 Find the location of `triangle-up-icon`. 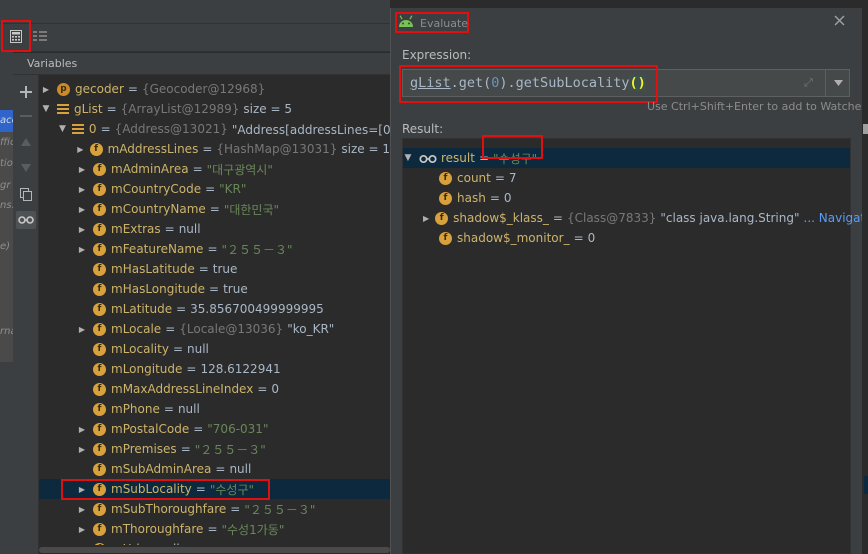

triangle-up-icon is located at coordinates (26, 142).